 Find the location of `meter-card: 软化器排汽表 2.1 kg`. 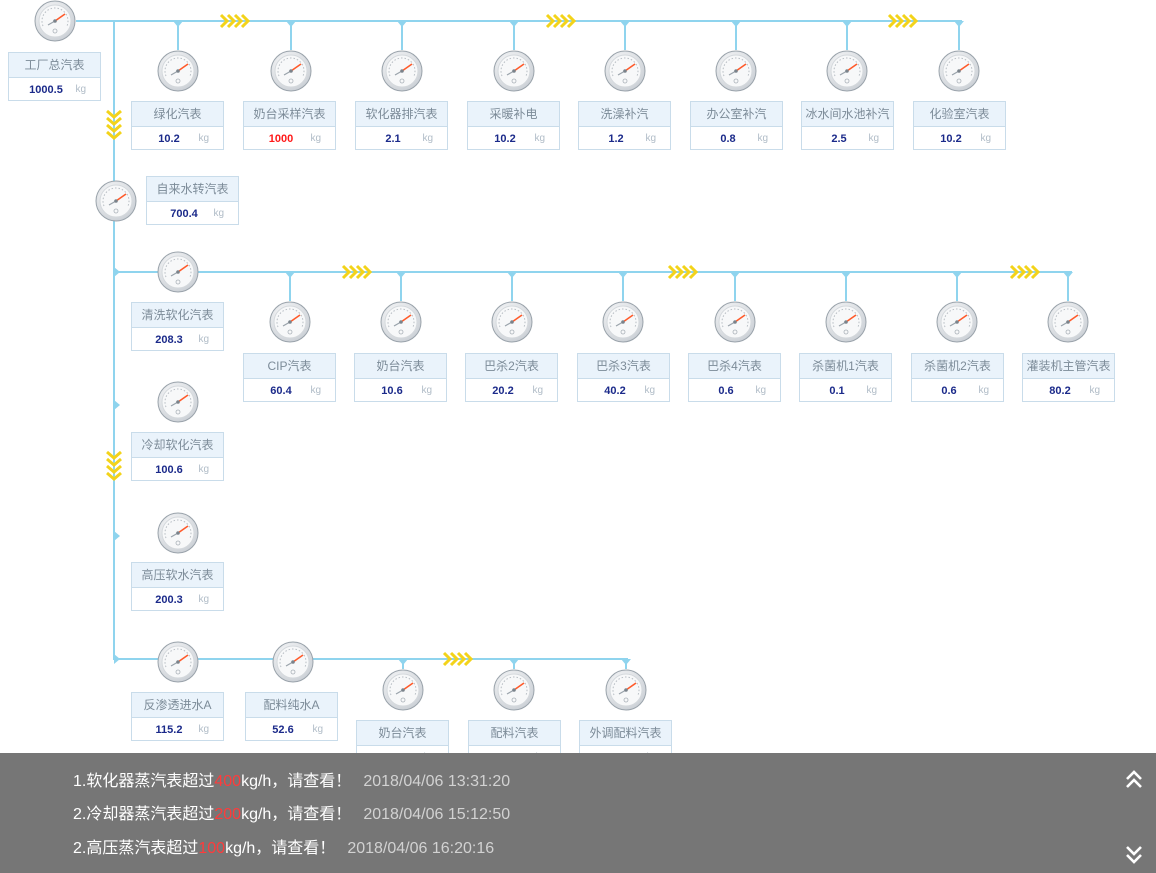

meter-card: 软化器排汽表 2.1 kg is located at coordinates (401, 125).